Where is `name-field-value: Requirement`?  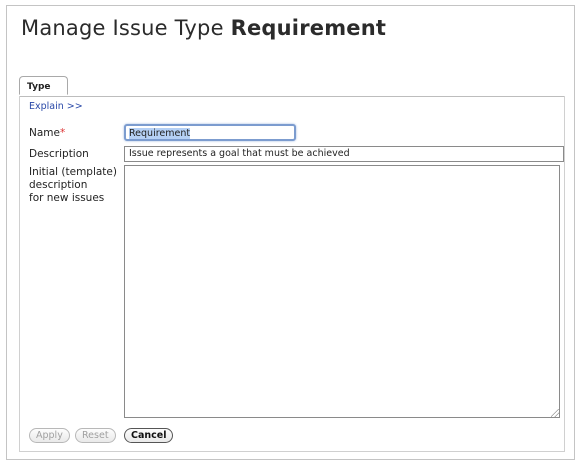 name-field-value: Requirement is located at coordinates (160, 133).